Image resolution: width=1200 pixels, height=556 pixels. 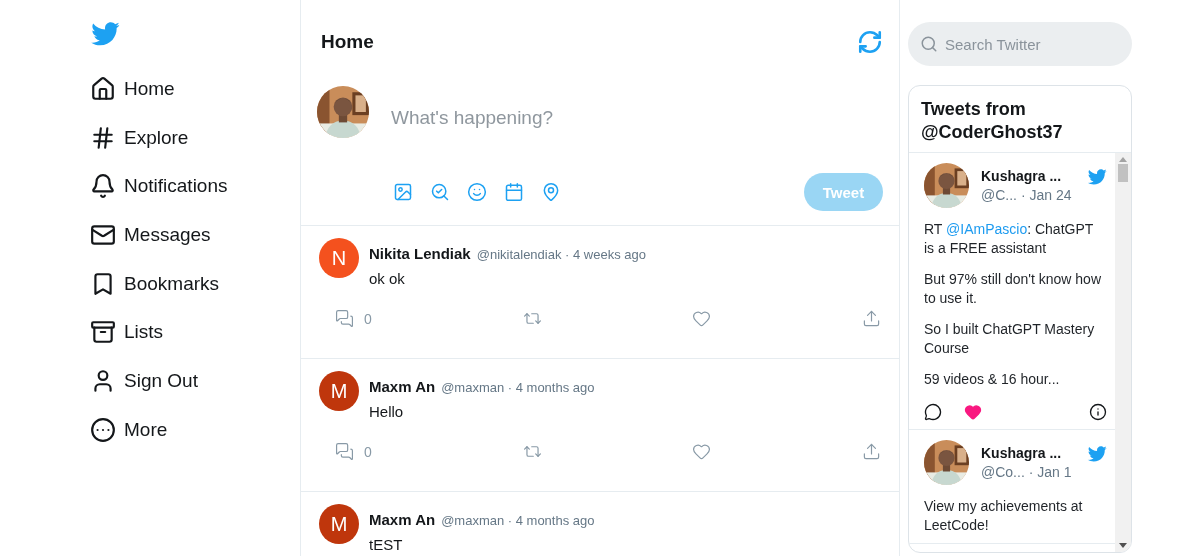 What do you see at coordinates (339, 258) in the screenshot?
I see `avatar: N` at bounding box center [339, 258].